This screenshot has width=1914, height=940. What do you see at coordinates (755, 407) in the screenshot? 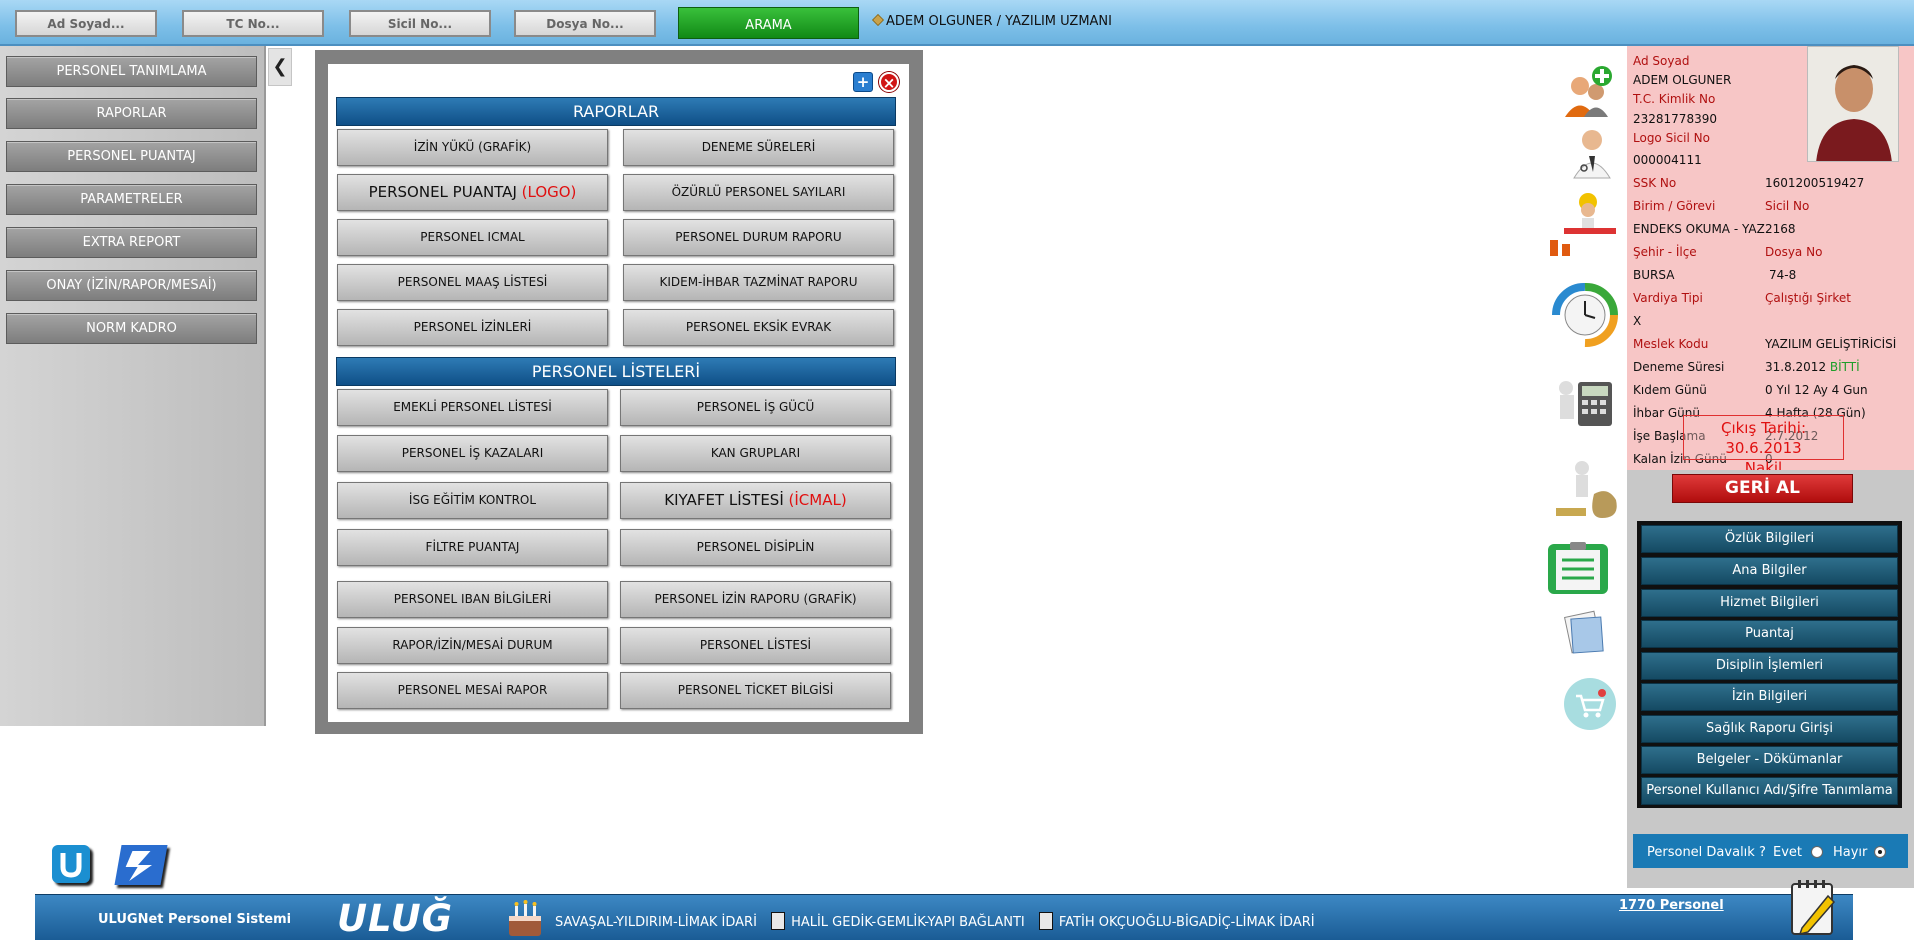
I see `list-personel-is-gucu: PERSONEL İŞ GÜCÜ` at bounding box center [755, 407].